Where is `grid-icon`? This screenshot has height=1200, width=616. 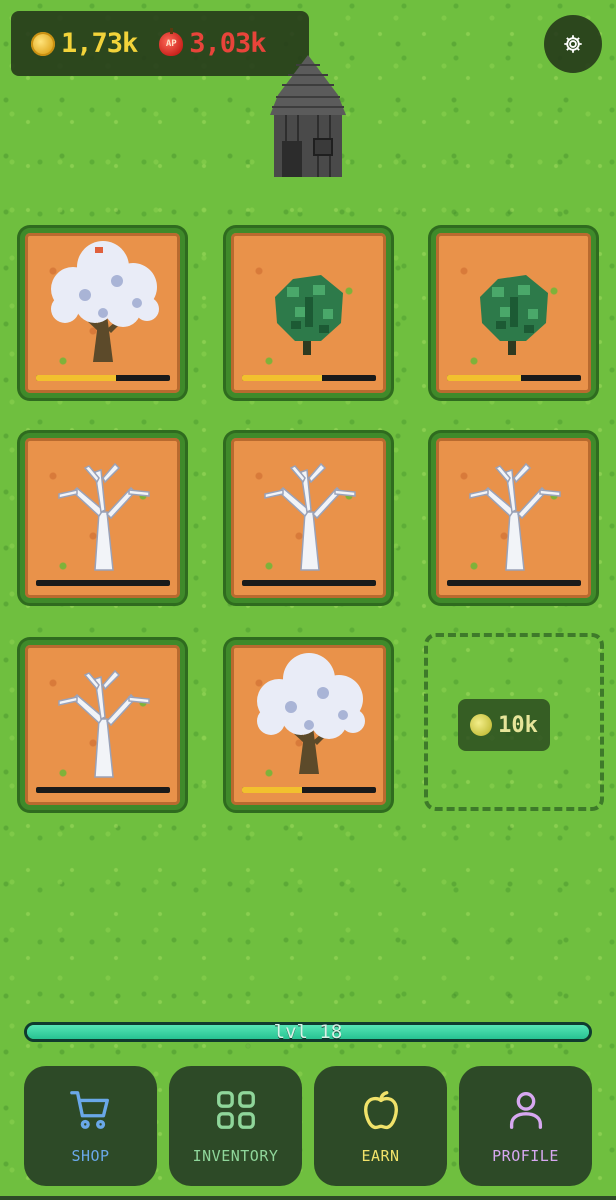 grid-icon is located at coordinates (235, 1110).